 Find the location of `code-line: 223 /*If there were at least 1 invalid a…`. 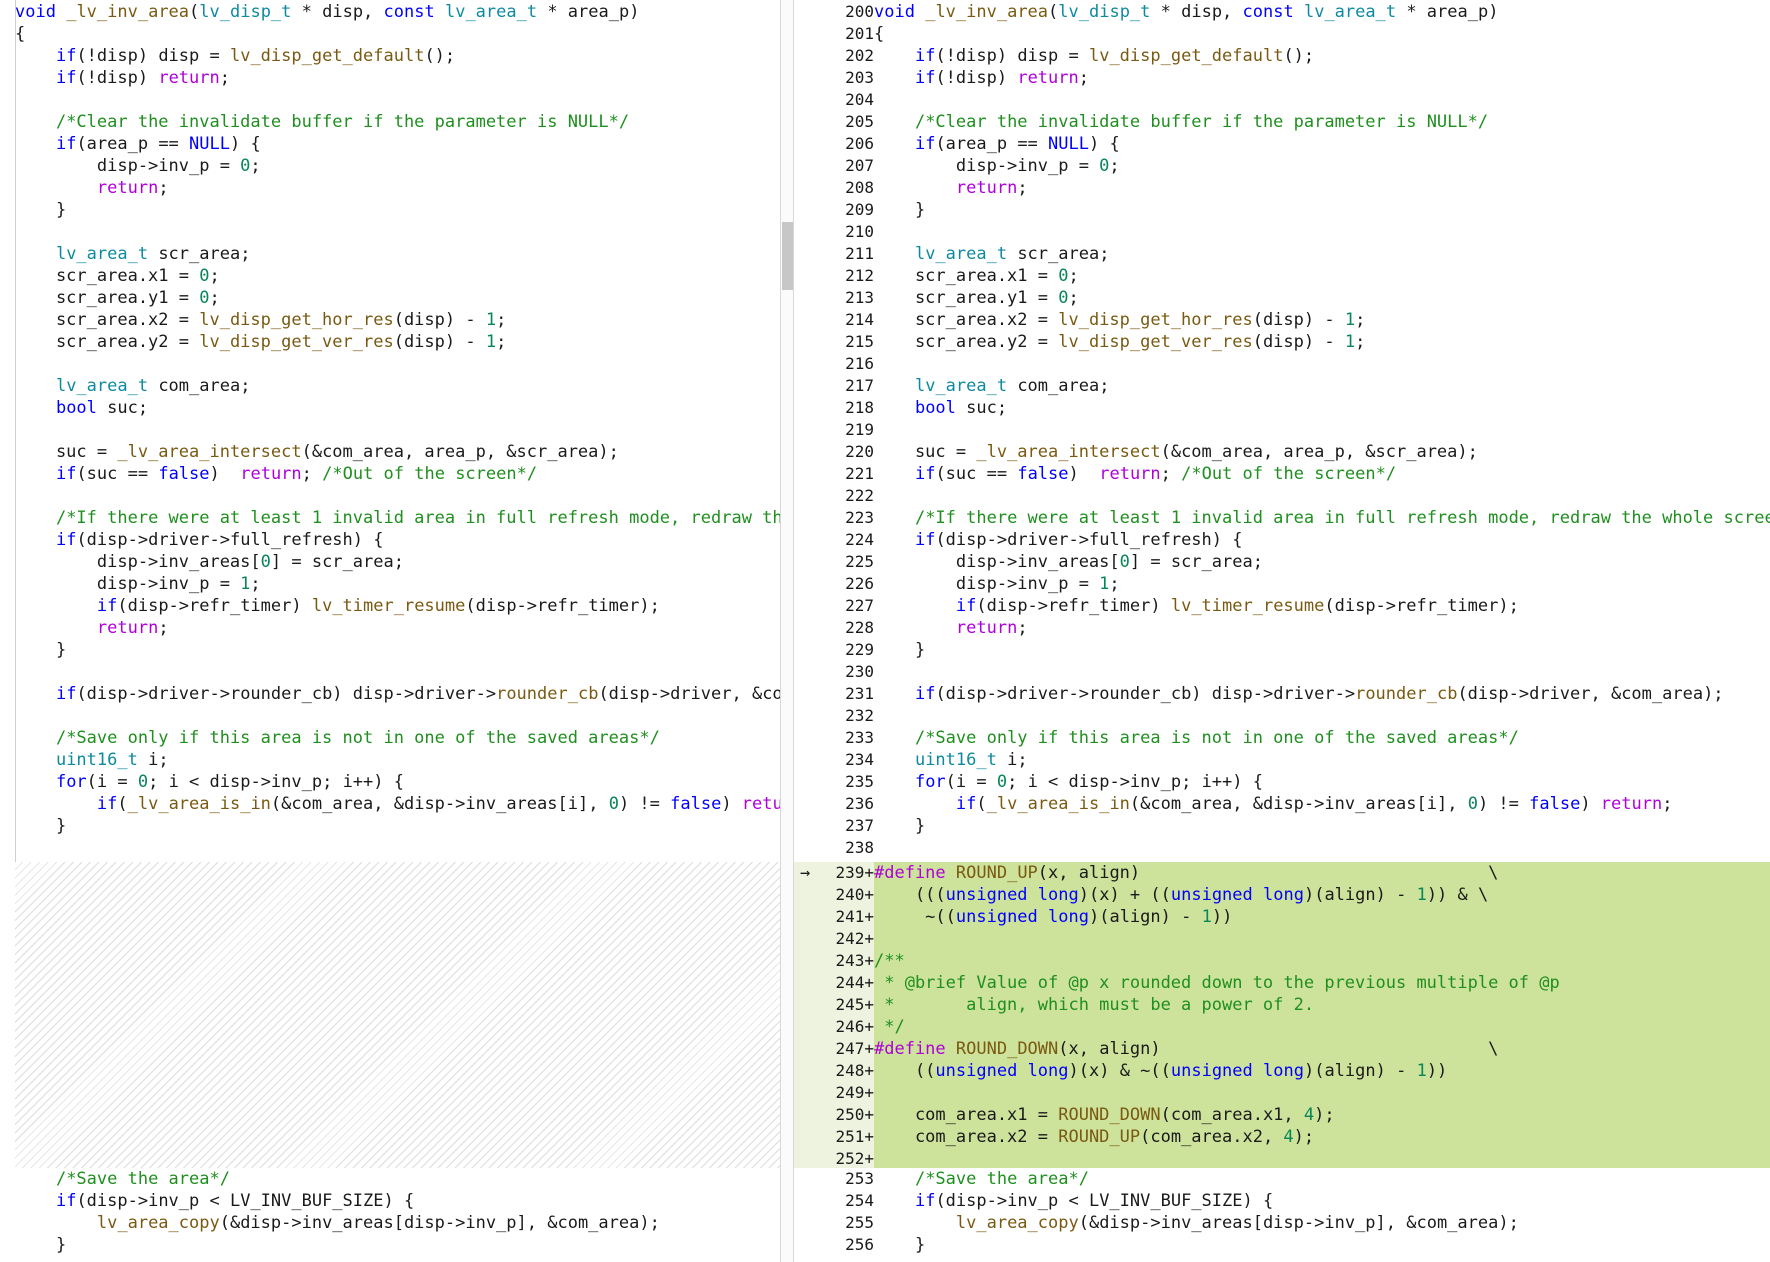

code-line: 223 /*If there were at least 1 invalid a… is located at coordinates (1282, 518).